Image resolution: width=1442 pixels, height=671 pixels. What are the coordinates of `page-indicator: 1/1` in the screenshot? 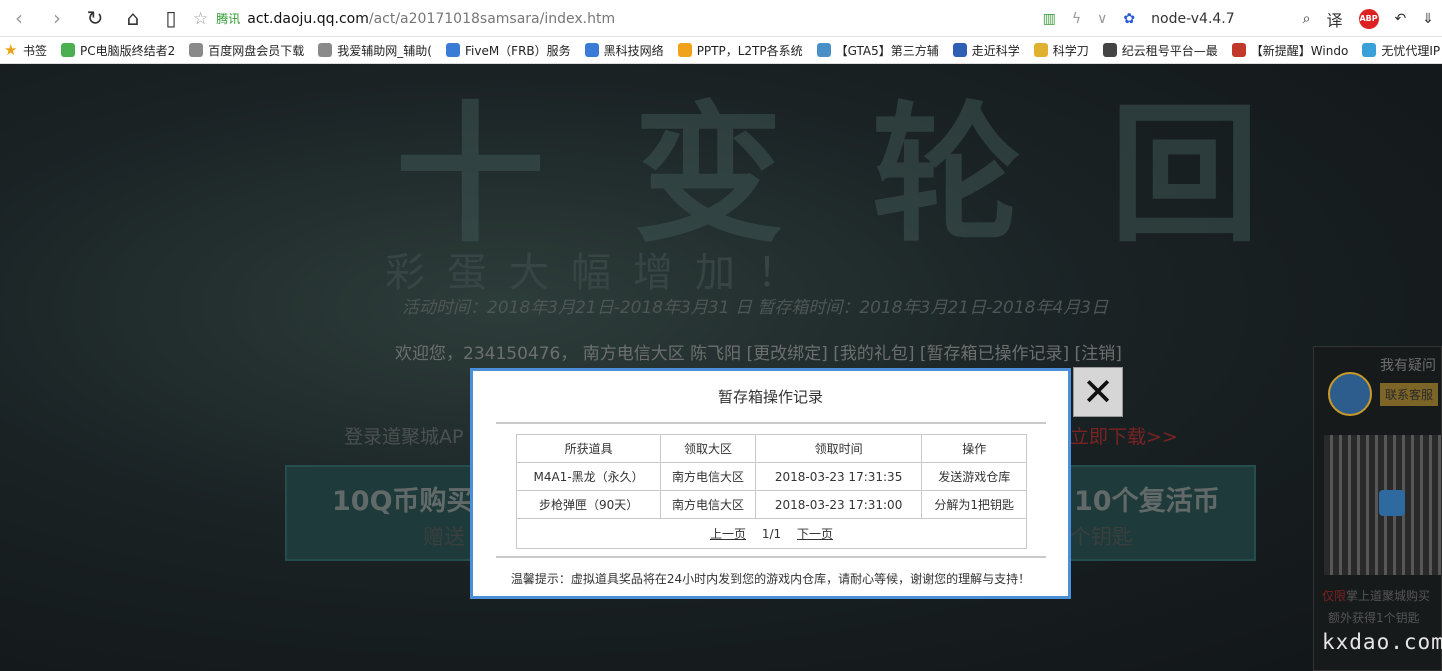 It's located at (771, 534).